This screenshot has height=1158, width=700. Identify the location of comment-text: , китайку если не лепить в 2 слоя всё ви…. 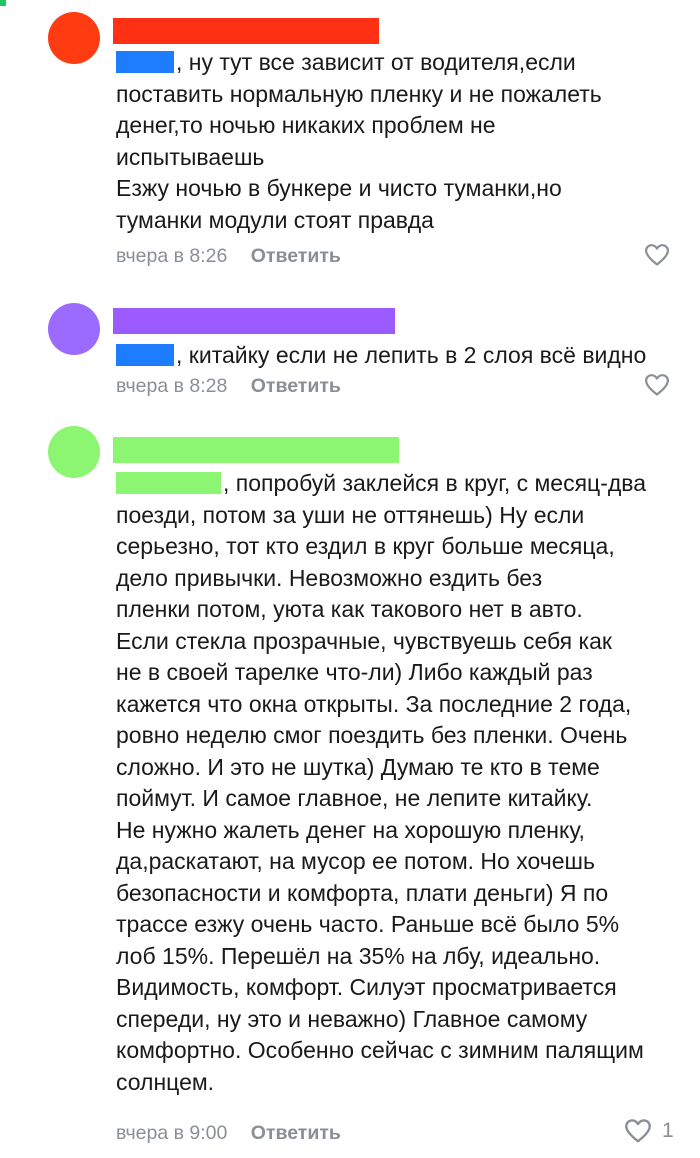
(401, 356).